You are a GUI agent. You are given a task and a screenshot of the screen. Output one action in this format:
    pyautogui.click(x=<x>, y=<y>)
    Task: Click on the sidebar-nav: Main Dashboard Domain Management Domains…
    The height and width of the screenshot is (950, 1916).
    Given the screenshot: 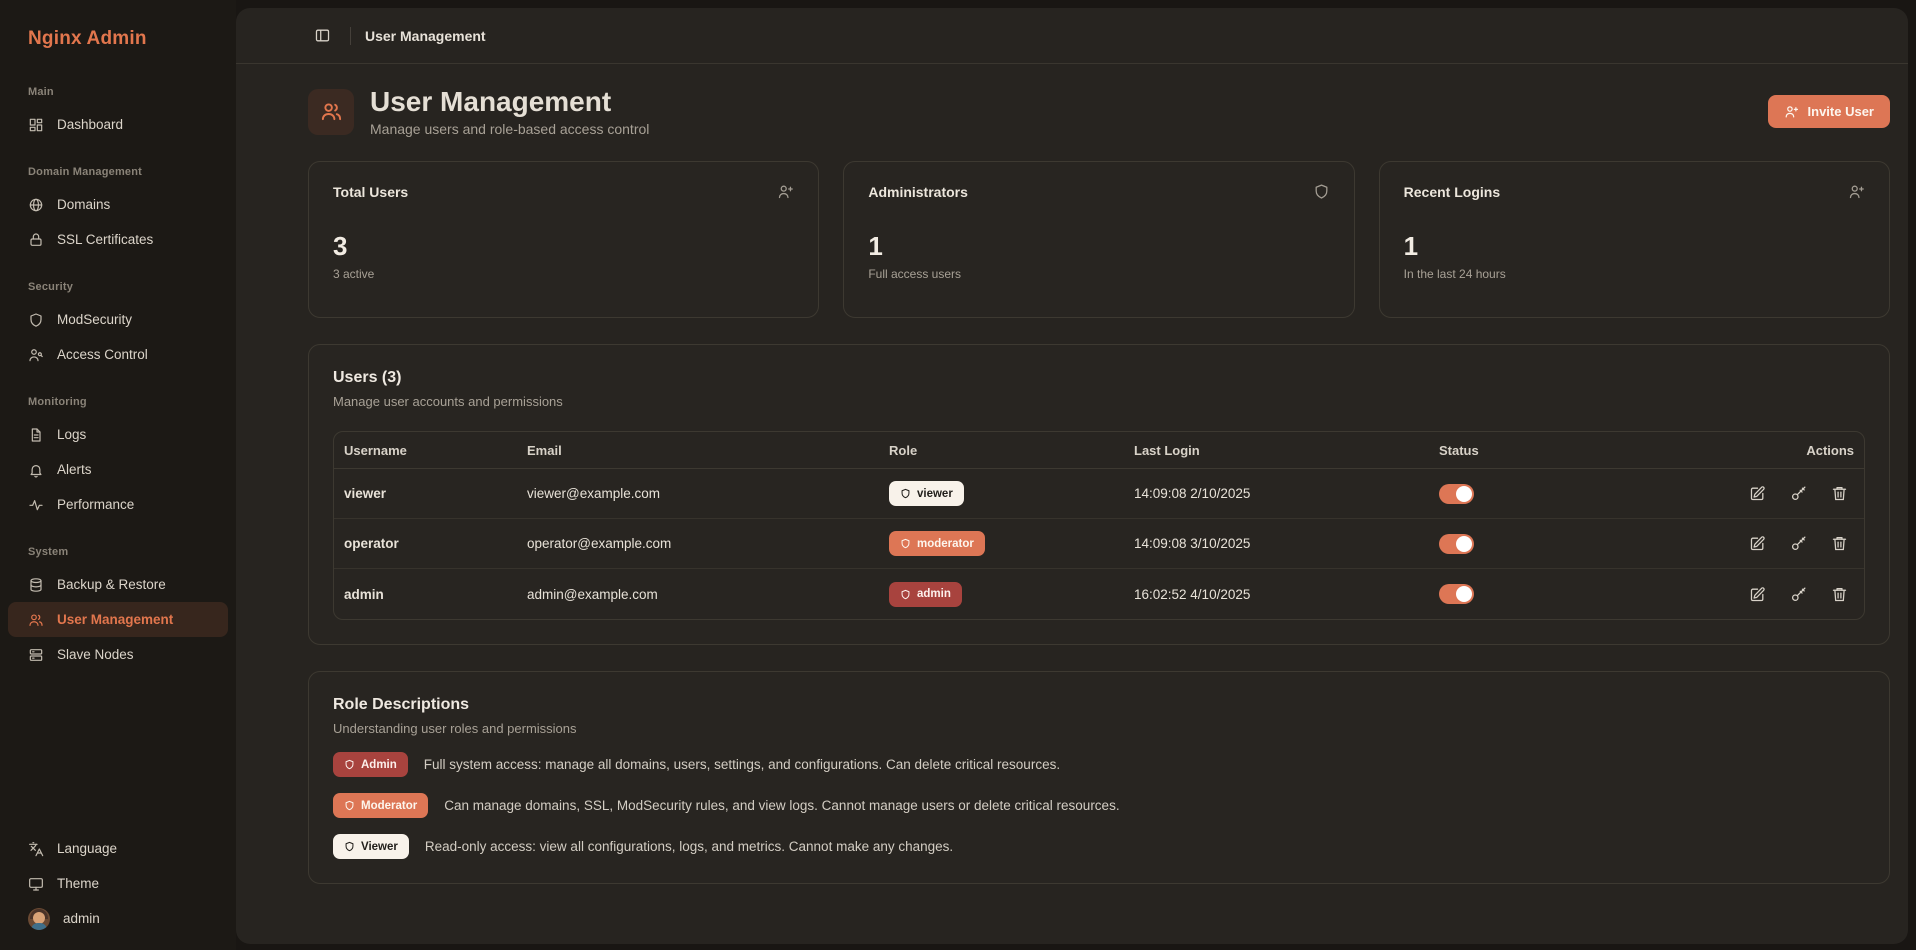 What is the action you would take?
    pyautogui.click(x=118, y=391)
    